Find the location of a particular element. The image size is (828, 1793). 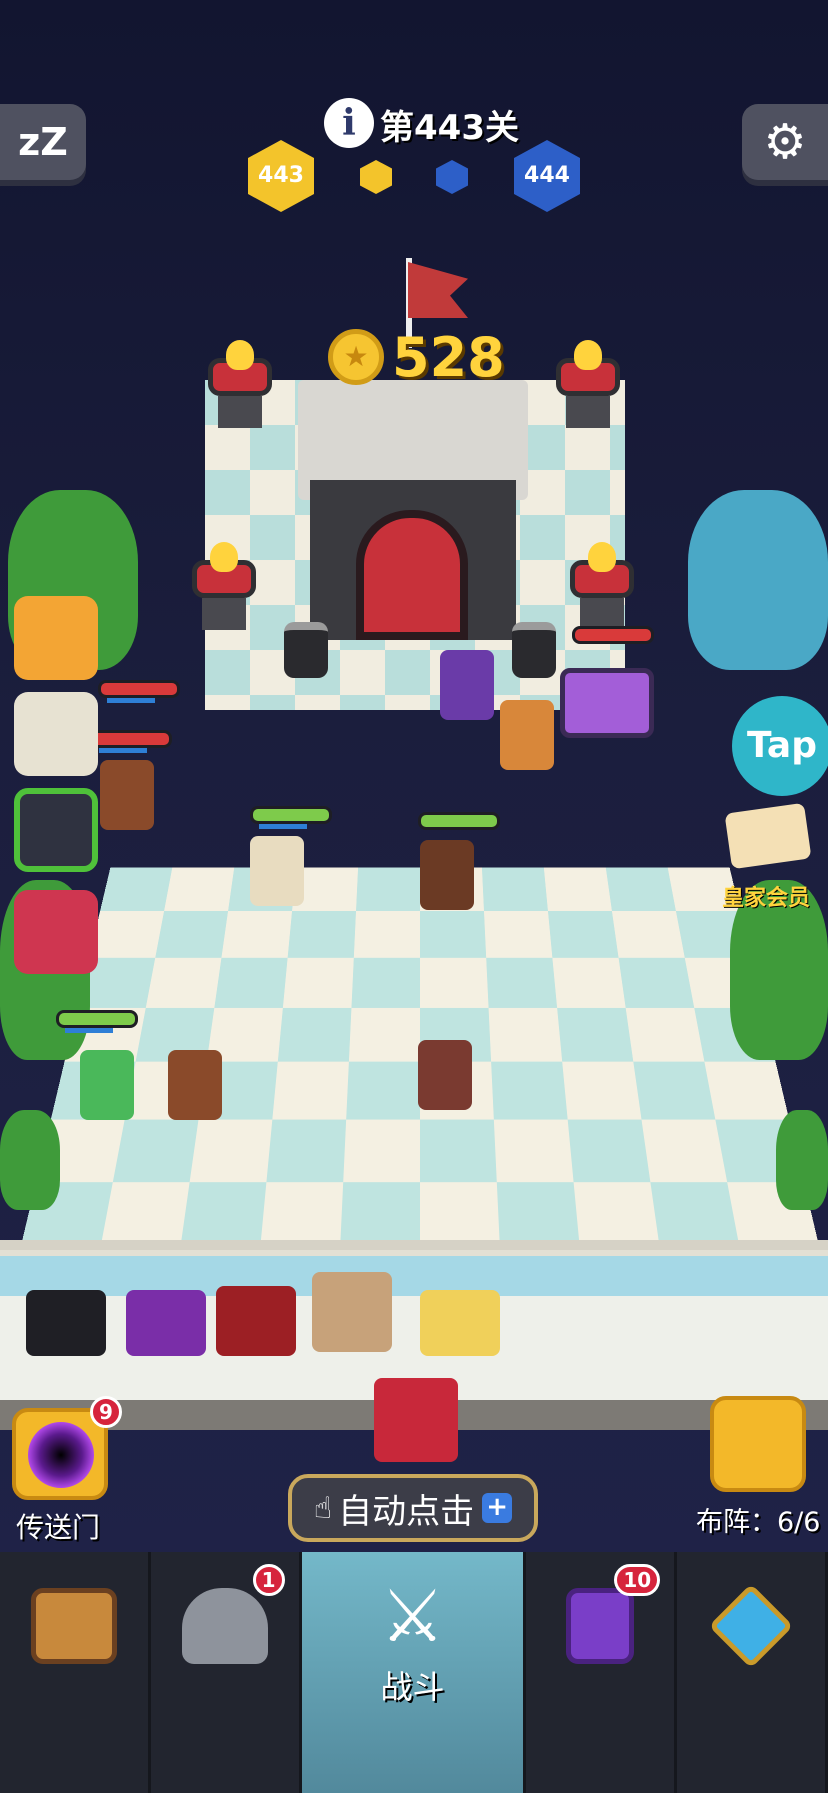

coin-amount: 528 is located at coordinates (448, 357).